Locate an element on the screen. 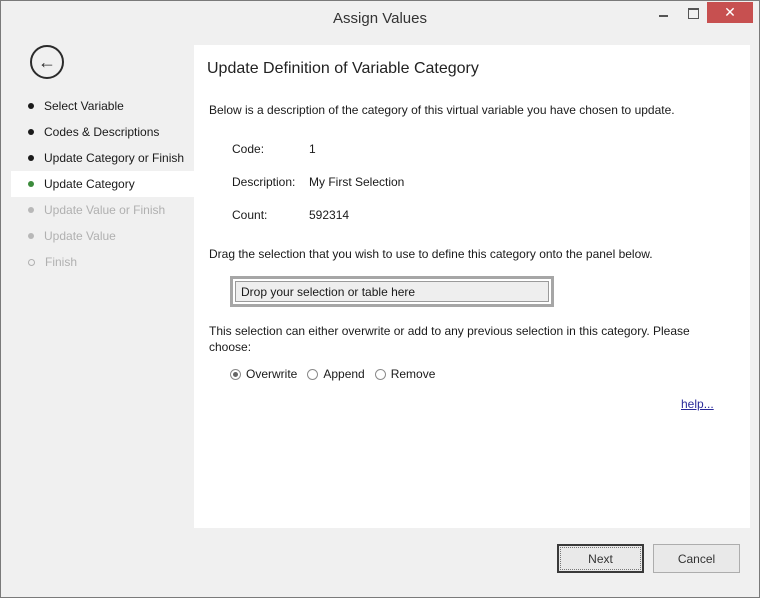 The width and height of the screenshot is (760, 598). drop-zone: Drop your selection or table here is located at coordinates (392, 291).